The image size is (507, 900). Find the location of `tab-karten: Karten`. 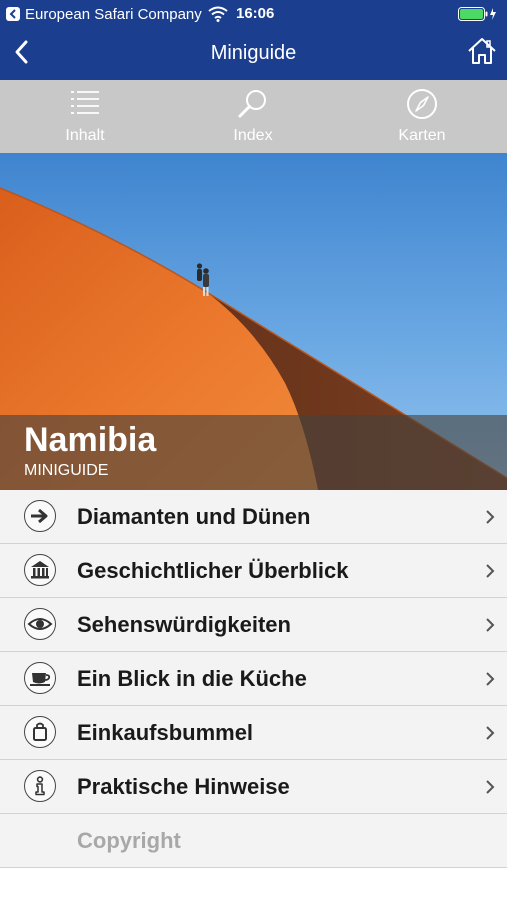

tab-karten: Karten is located at coordinates (422, 116).